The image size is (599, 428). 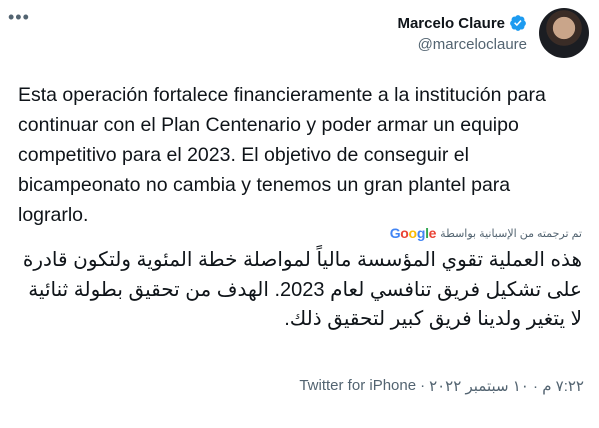 I want to click on avatar, so click(x=564, y=33).